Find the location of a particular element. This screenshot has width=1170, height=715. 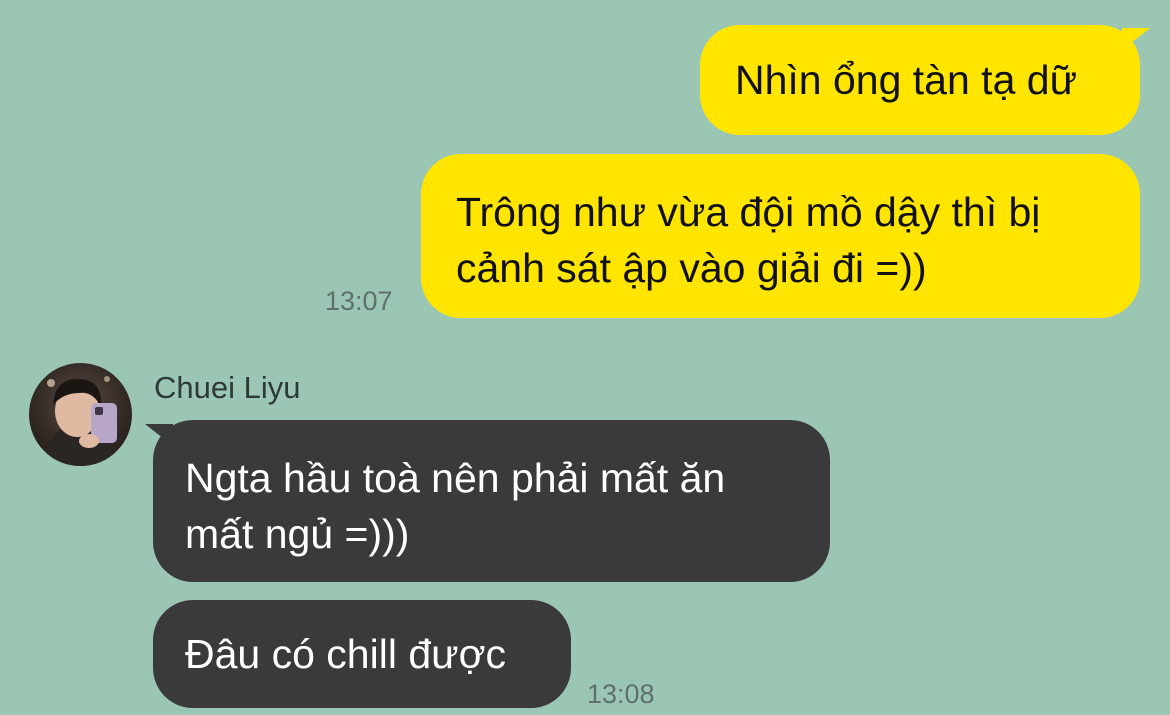

message-text: Đâu có chill được is located at coordinates (345, 654).